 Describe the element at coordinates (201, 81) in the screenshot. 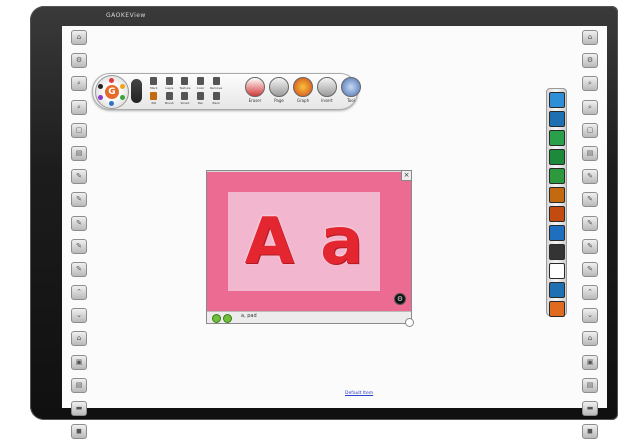

I see `color-icon` at that location.